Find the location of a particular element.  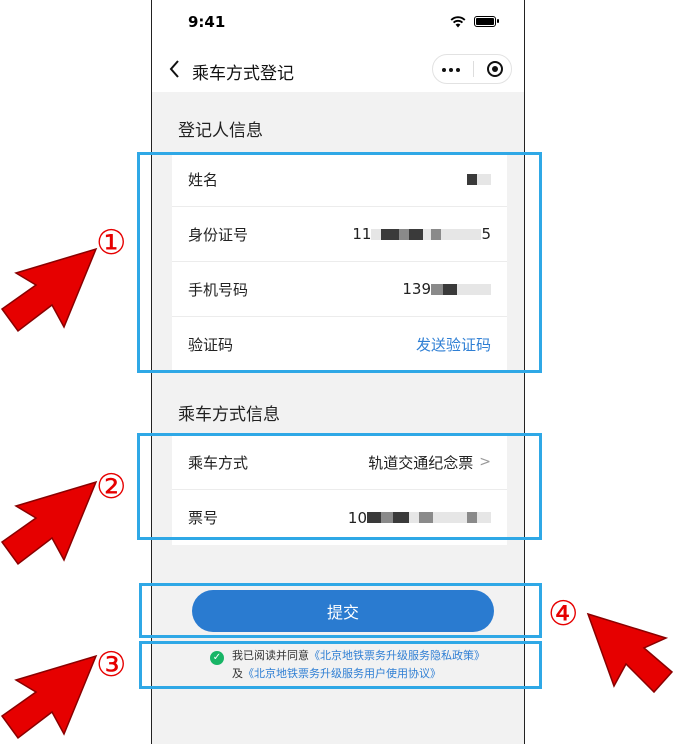

mini-program-capsule is located at coordinates (472, 69).